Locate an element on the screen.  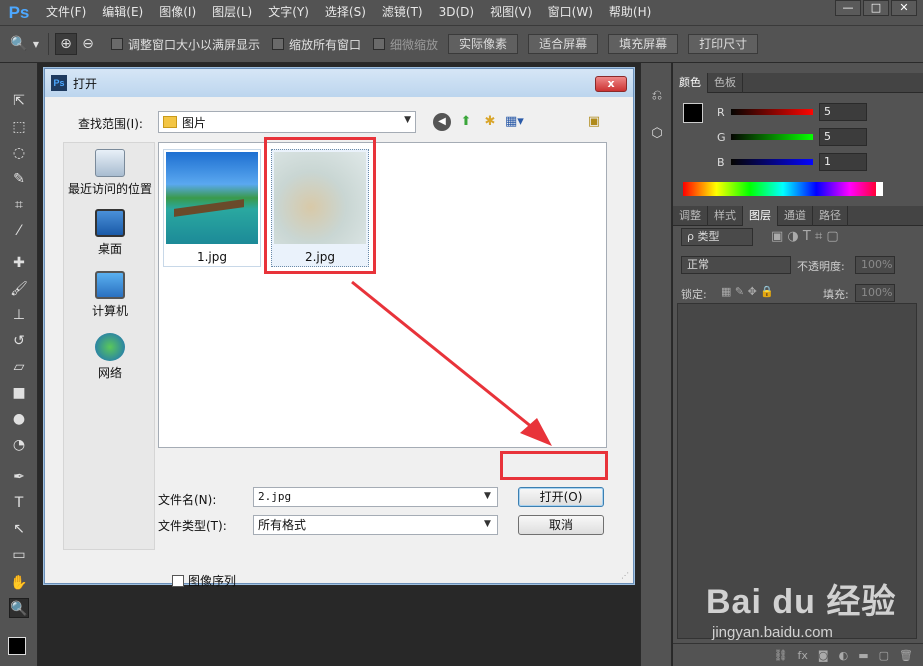
blend-mode-select: 正常 is located at coordinates (736, 265).